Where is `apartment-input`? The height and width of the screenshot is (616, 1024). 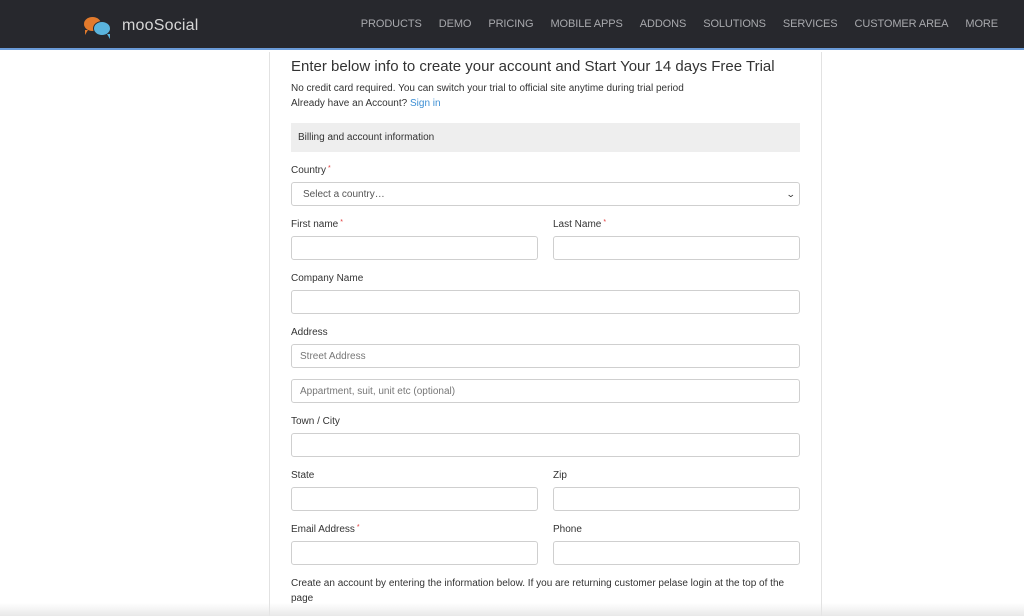 apartment-input is located at coordinates (545, 391).